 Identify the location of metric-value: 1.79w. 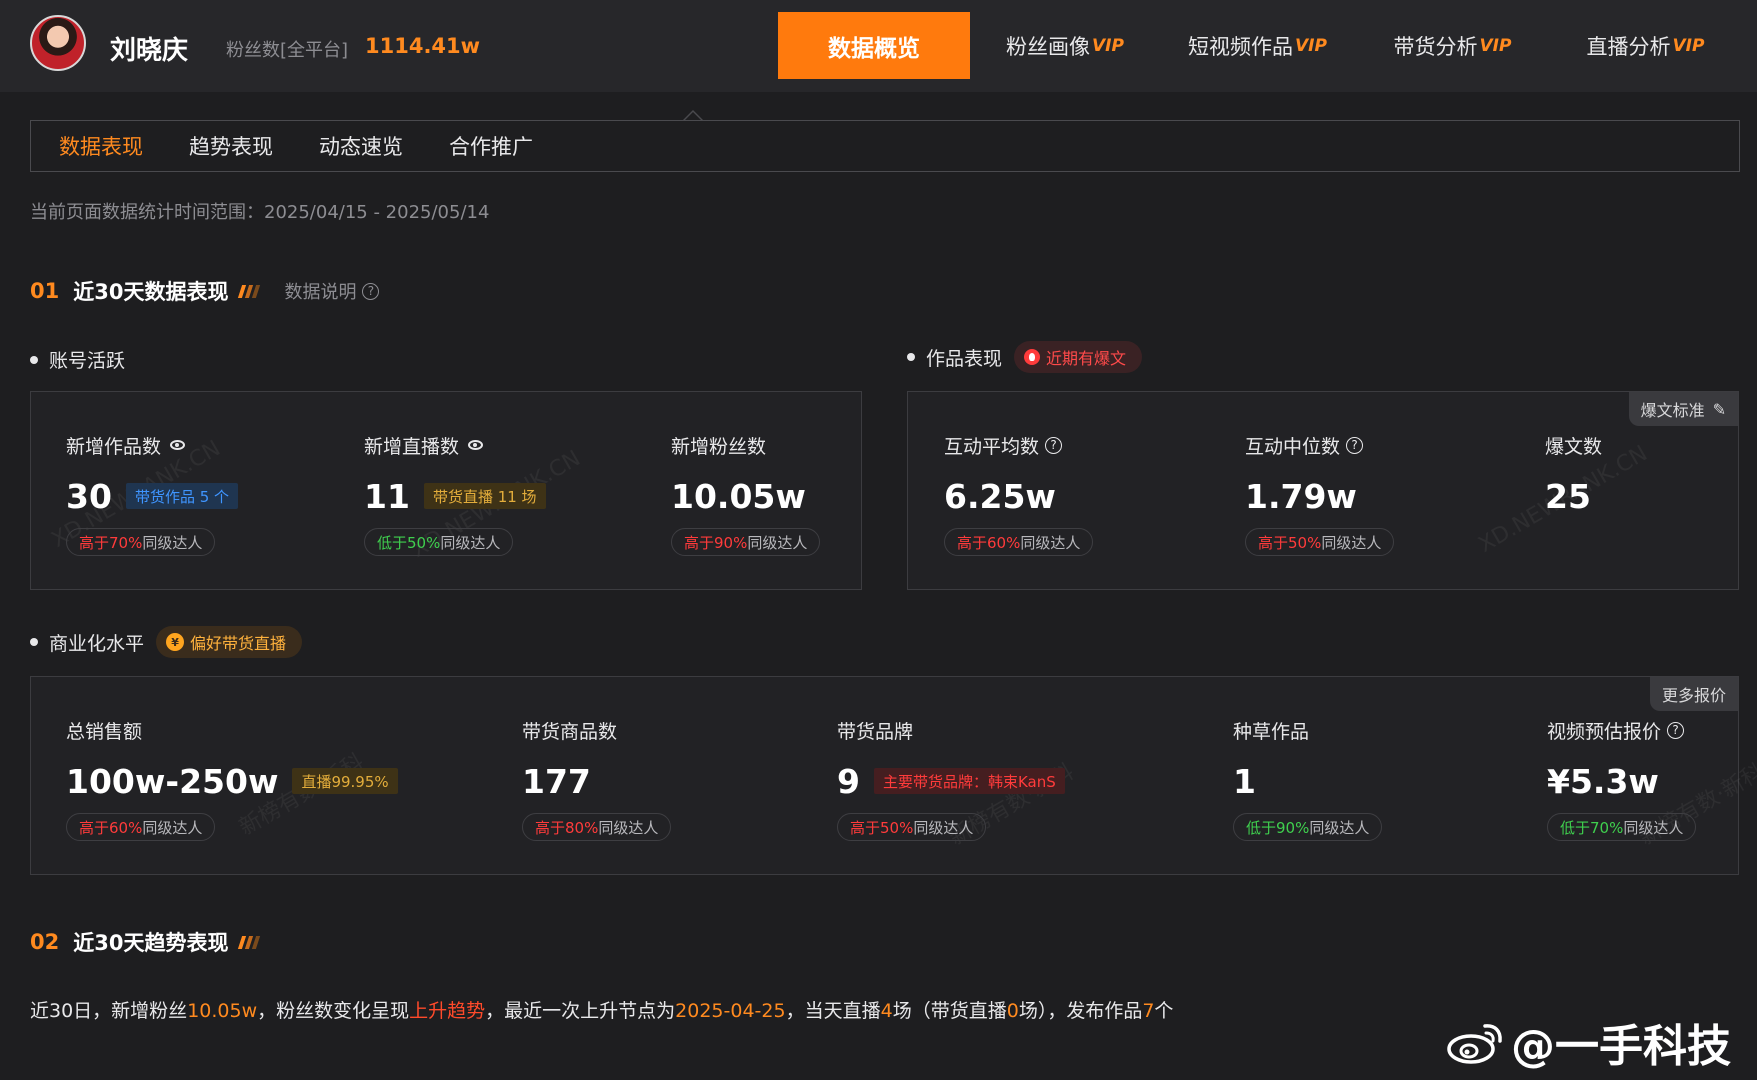
(1301, 496).